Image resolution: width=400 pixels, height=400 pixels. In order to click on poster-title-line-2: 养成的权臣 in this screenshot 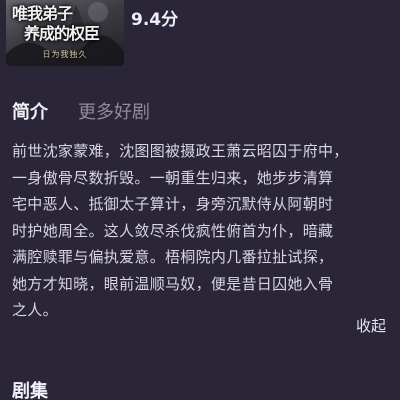, I will do `click(62, 33)`.